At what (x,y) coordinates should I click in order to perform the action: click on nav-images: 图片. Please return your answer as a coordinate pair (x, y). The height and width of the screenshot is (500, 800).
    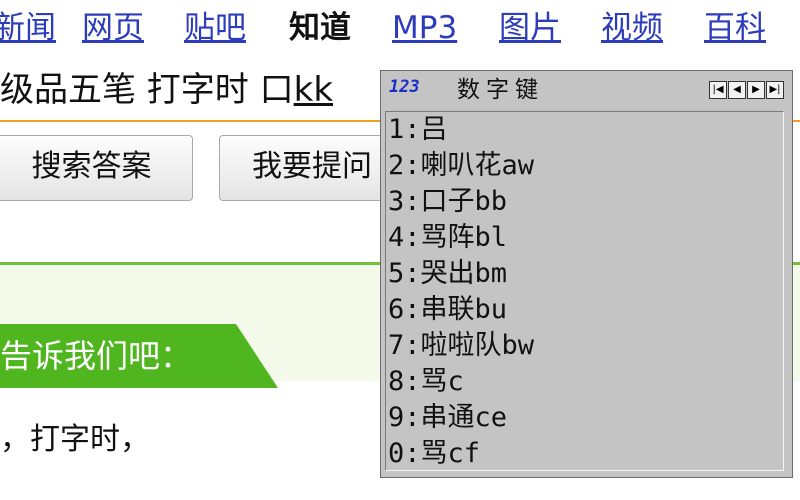
    Looking at the image, I should click on (530, 28).